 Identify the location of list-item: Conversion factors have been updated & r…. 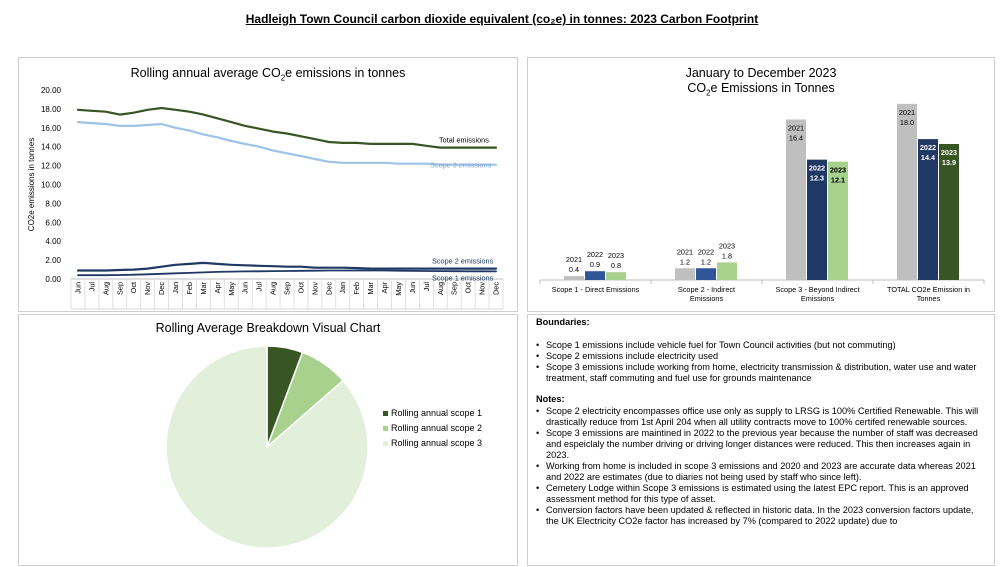
(766, 516).